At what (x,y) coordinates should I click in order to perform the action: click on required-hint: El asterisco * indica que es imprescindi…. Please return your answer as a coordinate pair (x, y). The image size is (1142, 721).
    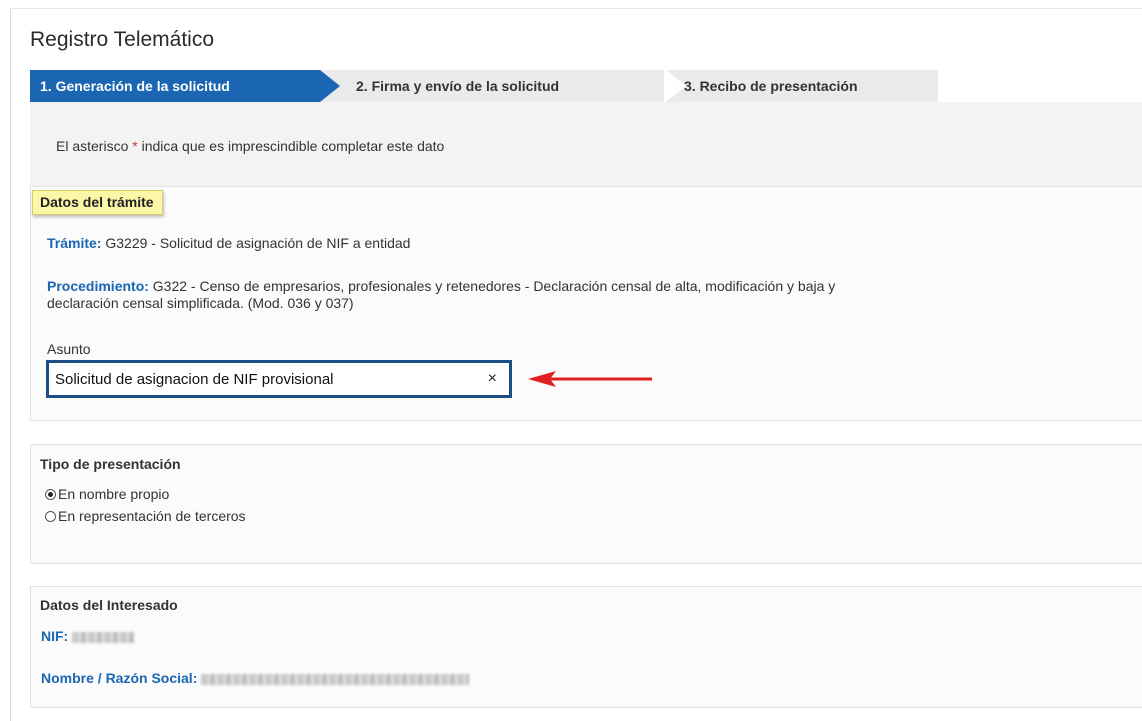
    Looking at the image, I should click on (250, 146).